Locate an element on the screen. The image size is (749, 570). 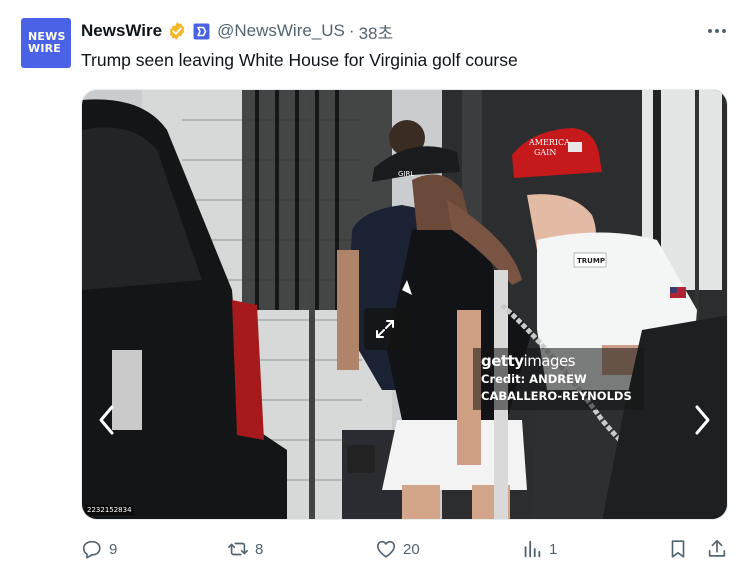
timestamp: 38초 is located at coordinates (376, 31).